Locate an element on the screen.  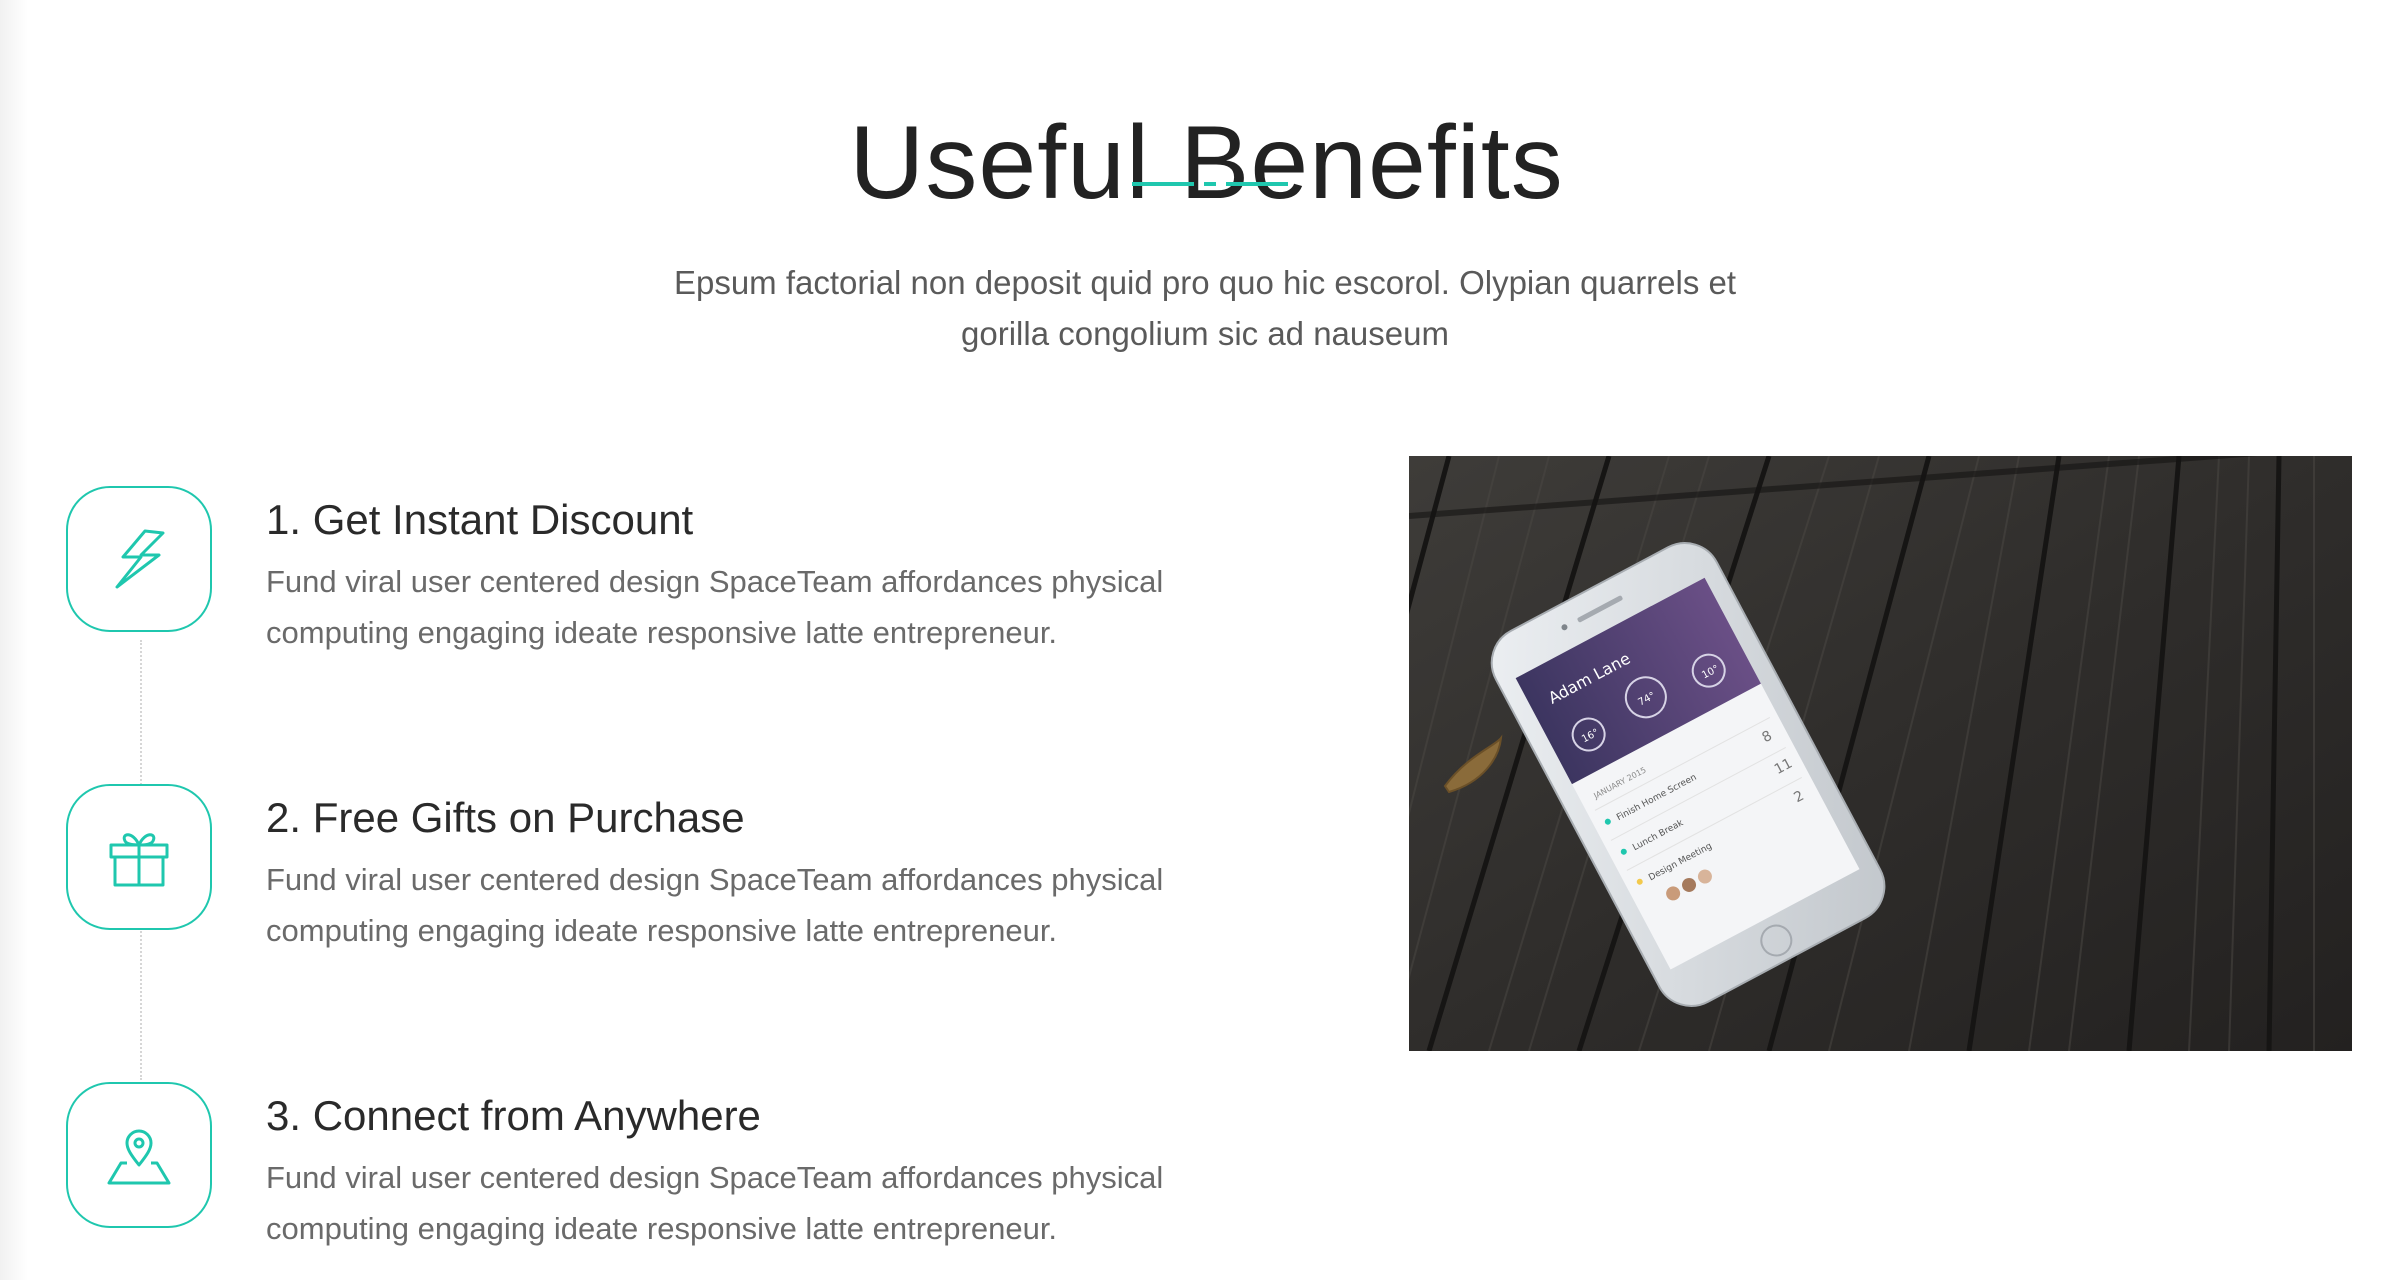
map-pin-icon is located at coordinates (139, 1157).